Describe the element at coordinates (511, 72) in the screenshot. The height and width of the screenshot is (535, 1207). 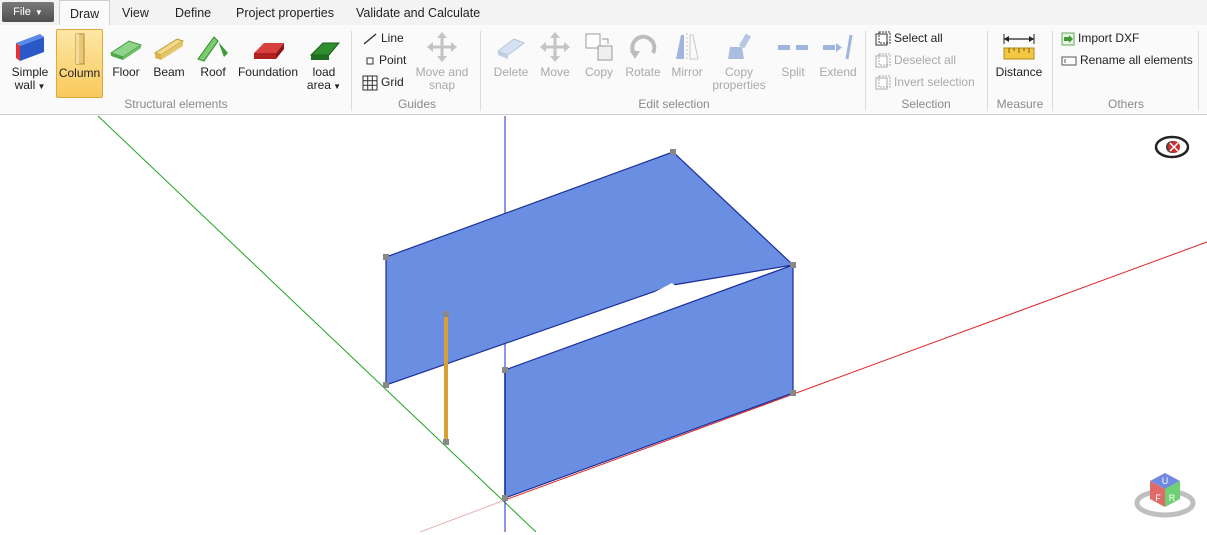
I see `delete-label: Delete` at that location.